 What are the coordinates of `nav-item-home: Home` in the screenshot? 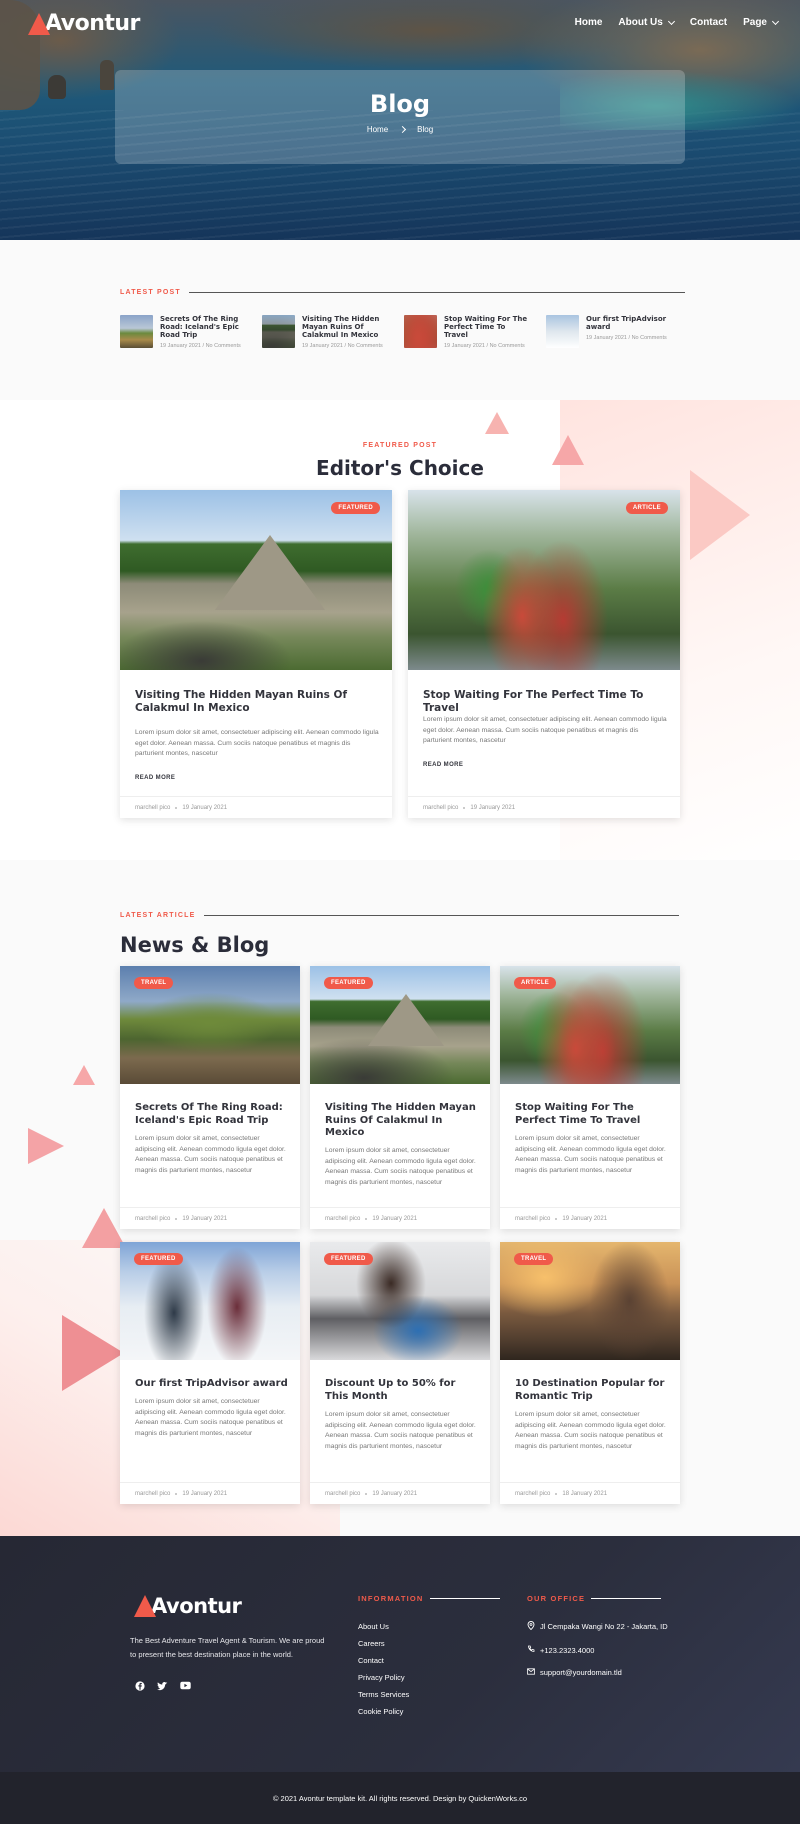 It's located at (589, 22).